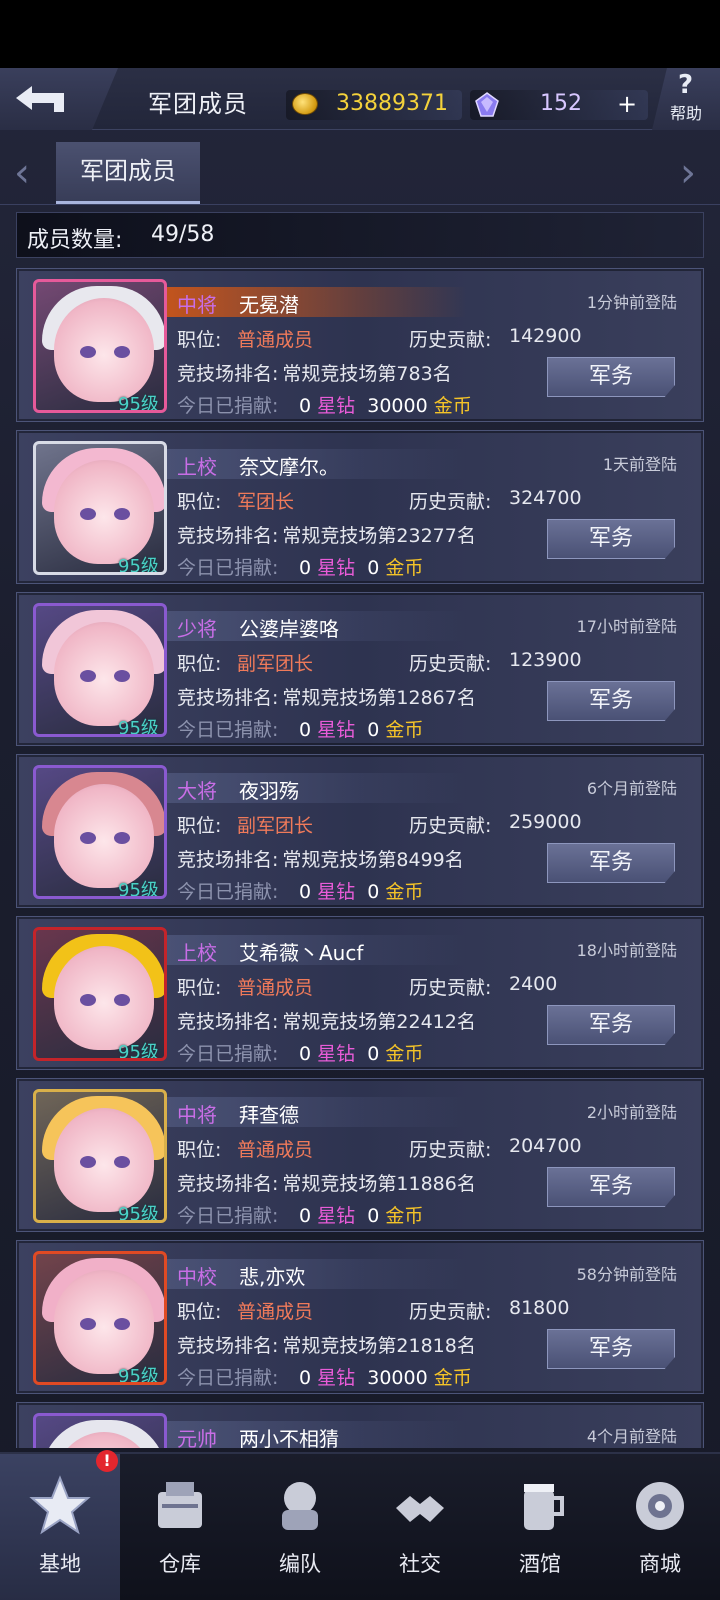  Describe the element at coordinates (660, 1527) in the screenshot. I see `nav-item-shop: 商城` at that location.